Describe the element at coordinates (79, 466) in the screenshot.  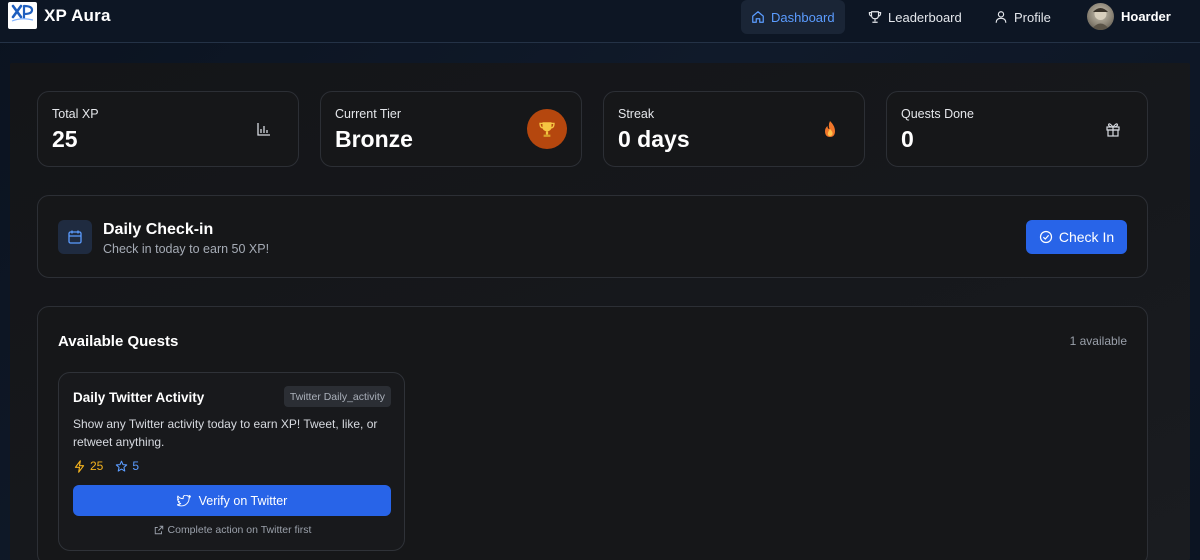
I see `lightning-icon` at that location.